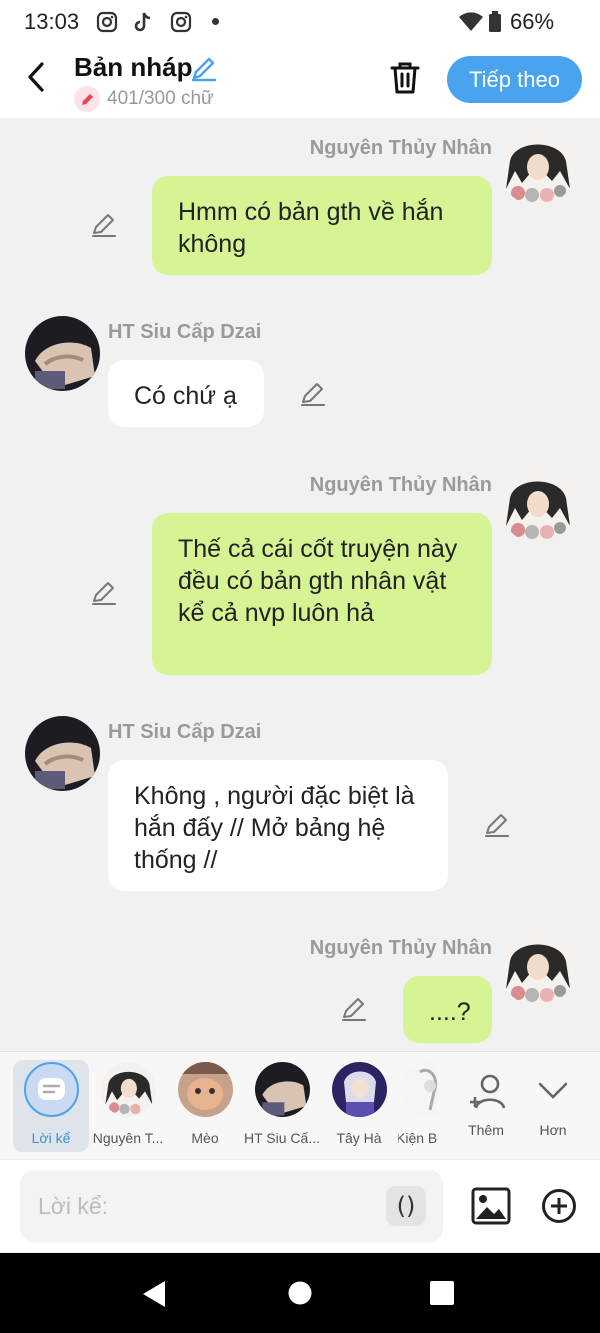  Describe the element at coordinates (208, 1206) in the screenshot. I see `message-input` at that location.